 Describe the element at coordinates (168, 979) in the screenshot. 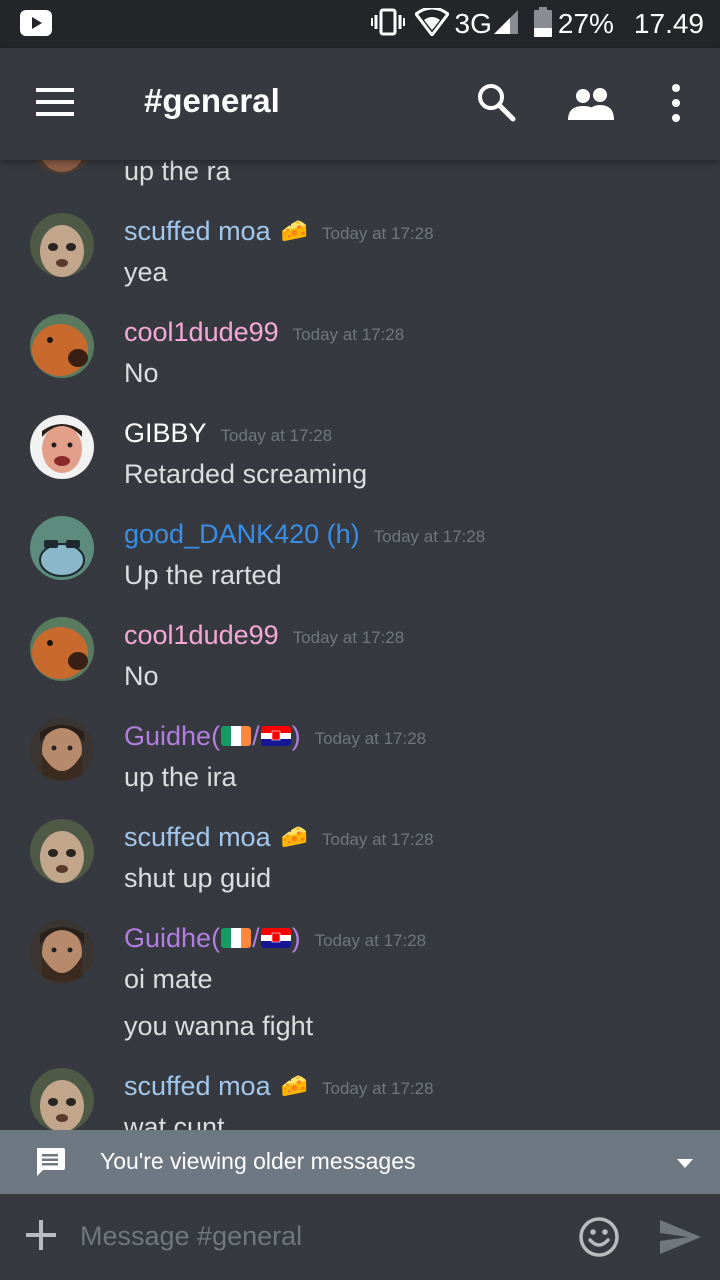

I see `message-text: oi mate` at that location.